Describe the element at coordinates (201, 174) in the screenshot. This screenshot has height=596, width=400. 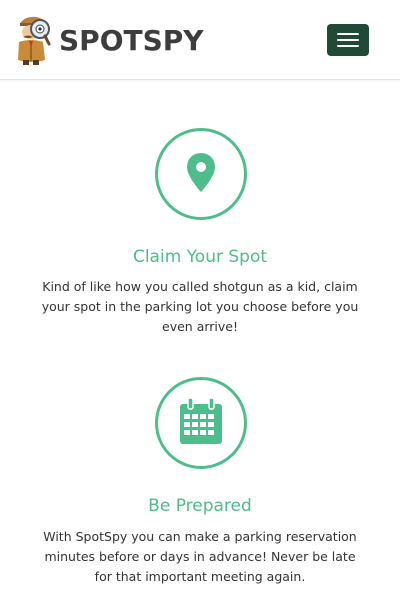
I see `map-pin-icon` at that location.